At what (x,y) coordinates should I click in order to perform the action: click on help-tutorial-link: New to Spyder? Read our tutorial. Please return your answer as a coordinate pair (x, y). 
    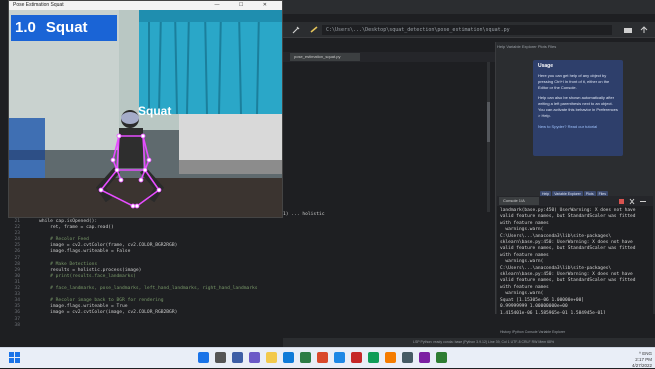
    Looking at the image, I should click on (578, 127).